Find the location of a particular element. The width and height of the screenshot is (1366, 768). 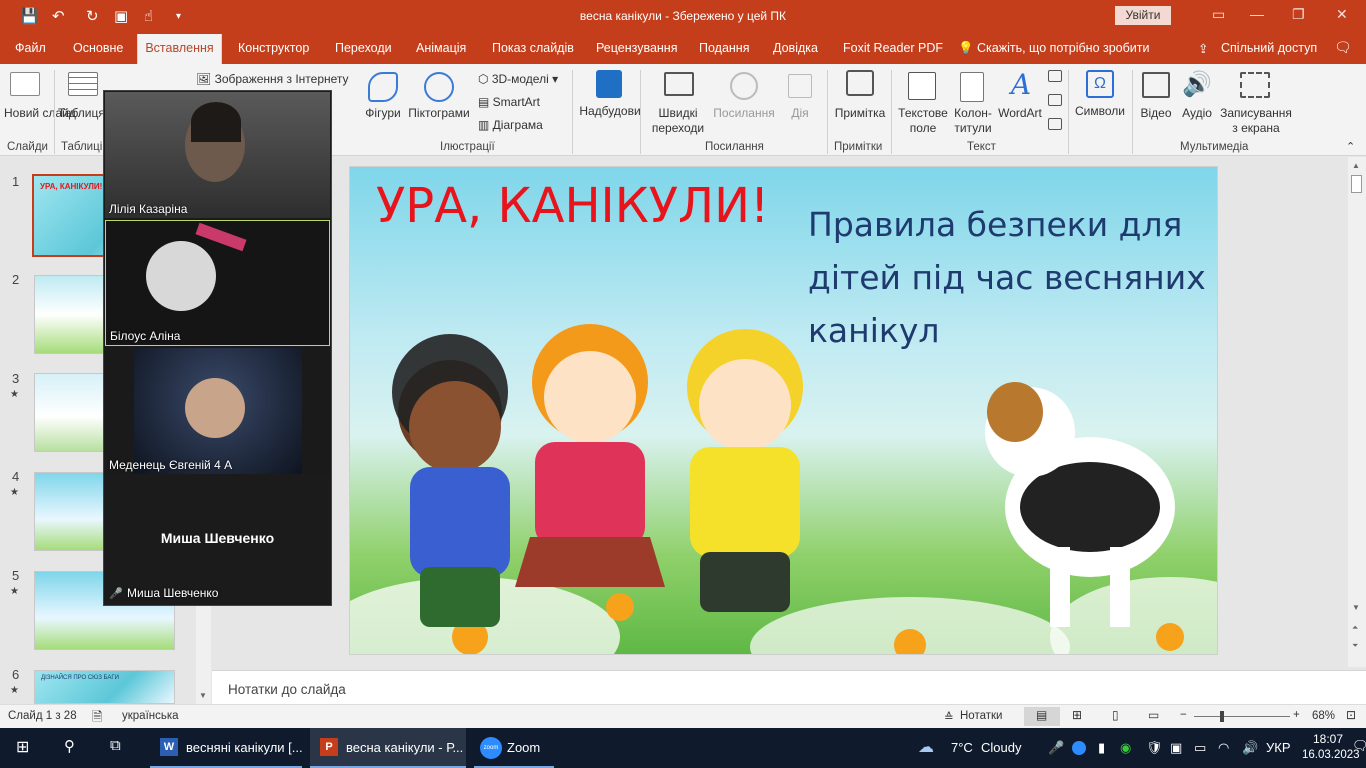

shapes-button: Фігури is located at coordinates (383, 113).